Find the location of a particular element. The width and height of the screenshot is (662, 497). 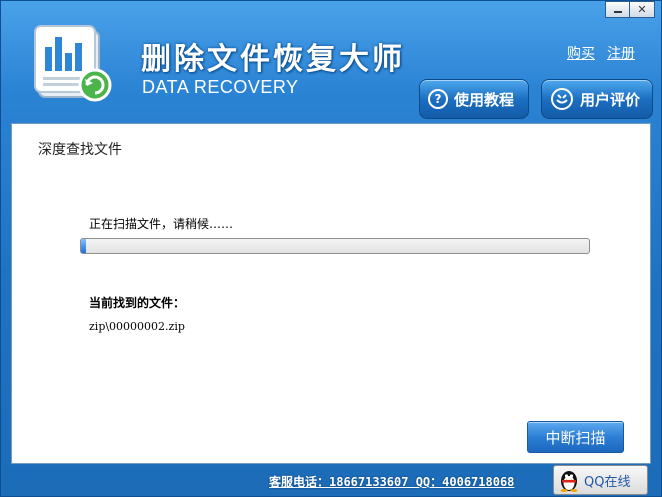

app-logo-icon is located at coordinates (73, 63).